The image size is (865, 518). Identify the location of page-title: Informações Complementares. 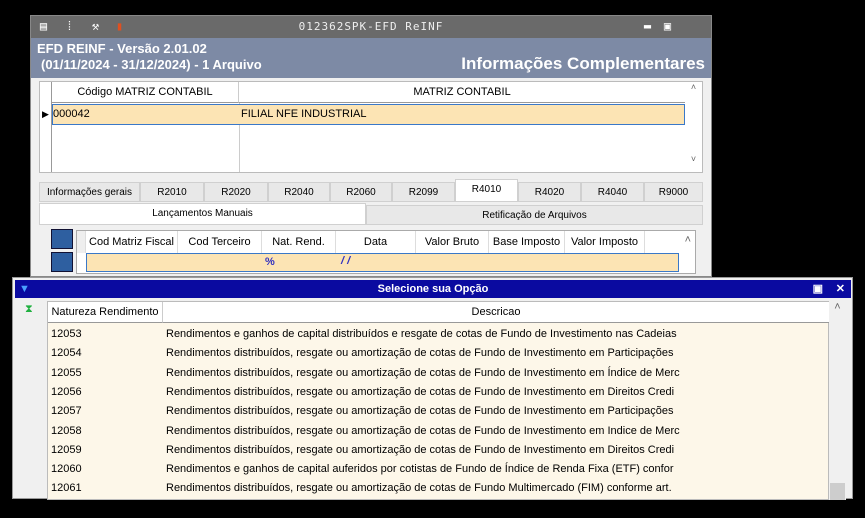
(583, 63).